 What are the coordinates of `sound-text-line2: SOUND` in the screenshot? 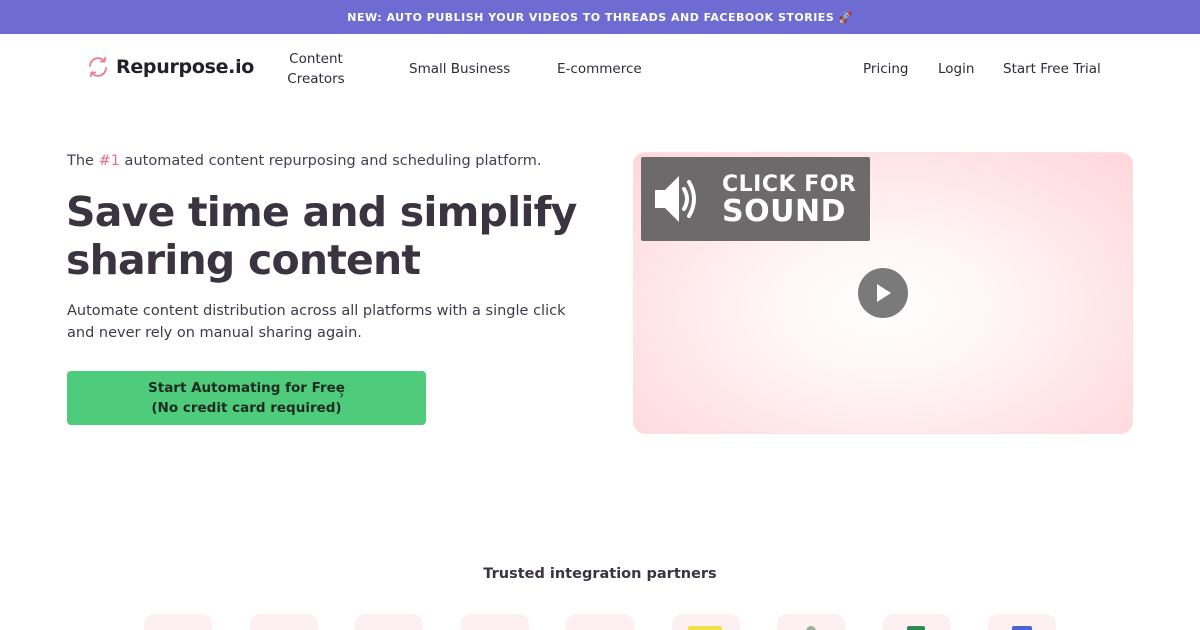 It's located at (784, 211).